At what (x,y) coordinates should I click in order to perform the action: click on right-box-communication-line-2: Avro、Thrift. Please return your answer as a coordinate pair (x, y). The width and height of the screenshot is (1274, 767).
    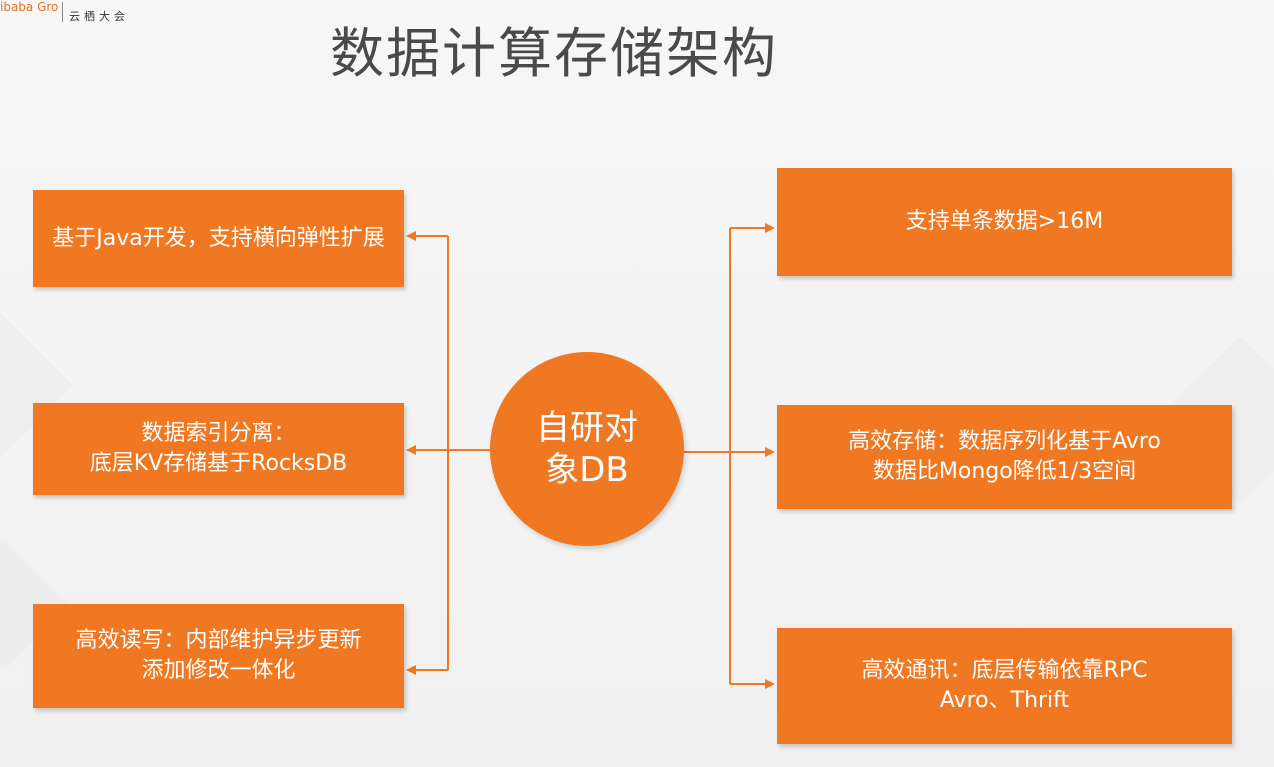
    Looking at the image, I should click on (1004, 700).